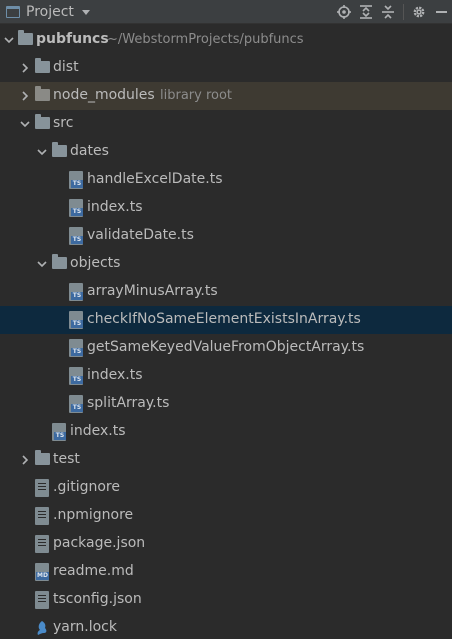  Describe the element at coordinates (66, 459) in the screenshot. I see `folder-name: test` at that location.